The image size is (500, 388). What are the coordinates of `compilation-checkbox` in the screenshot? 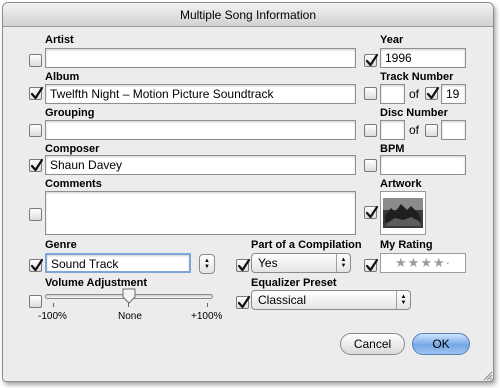 It's located at (243, 265).